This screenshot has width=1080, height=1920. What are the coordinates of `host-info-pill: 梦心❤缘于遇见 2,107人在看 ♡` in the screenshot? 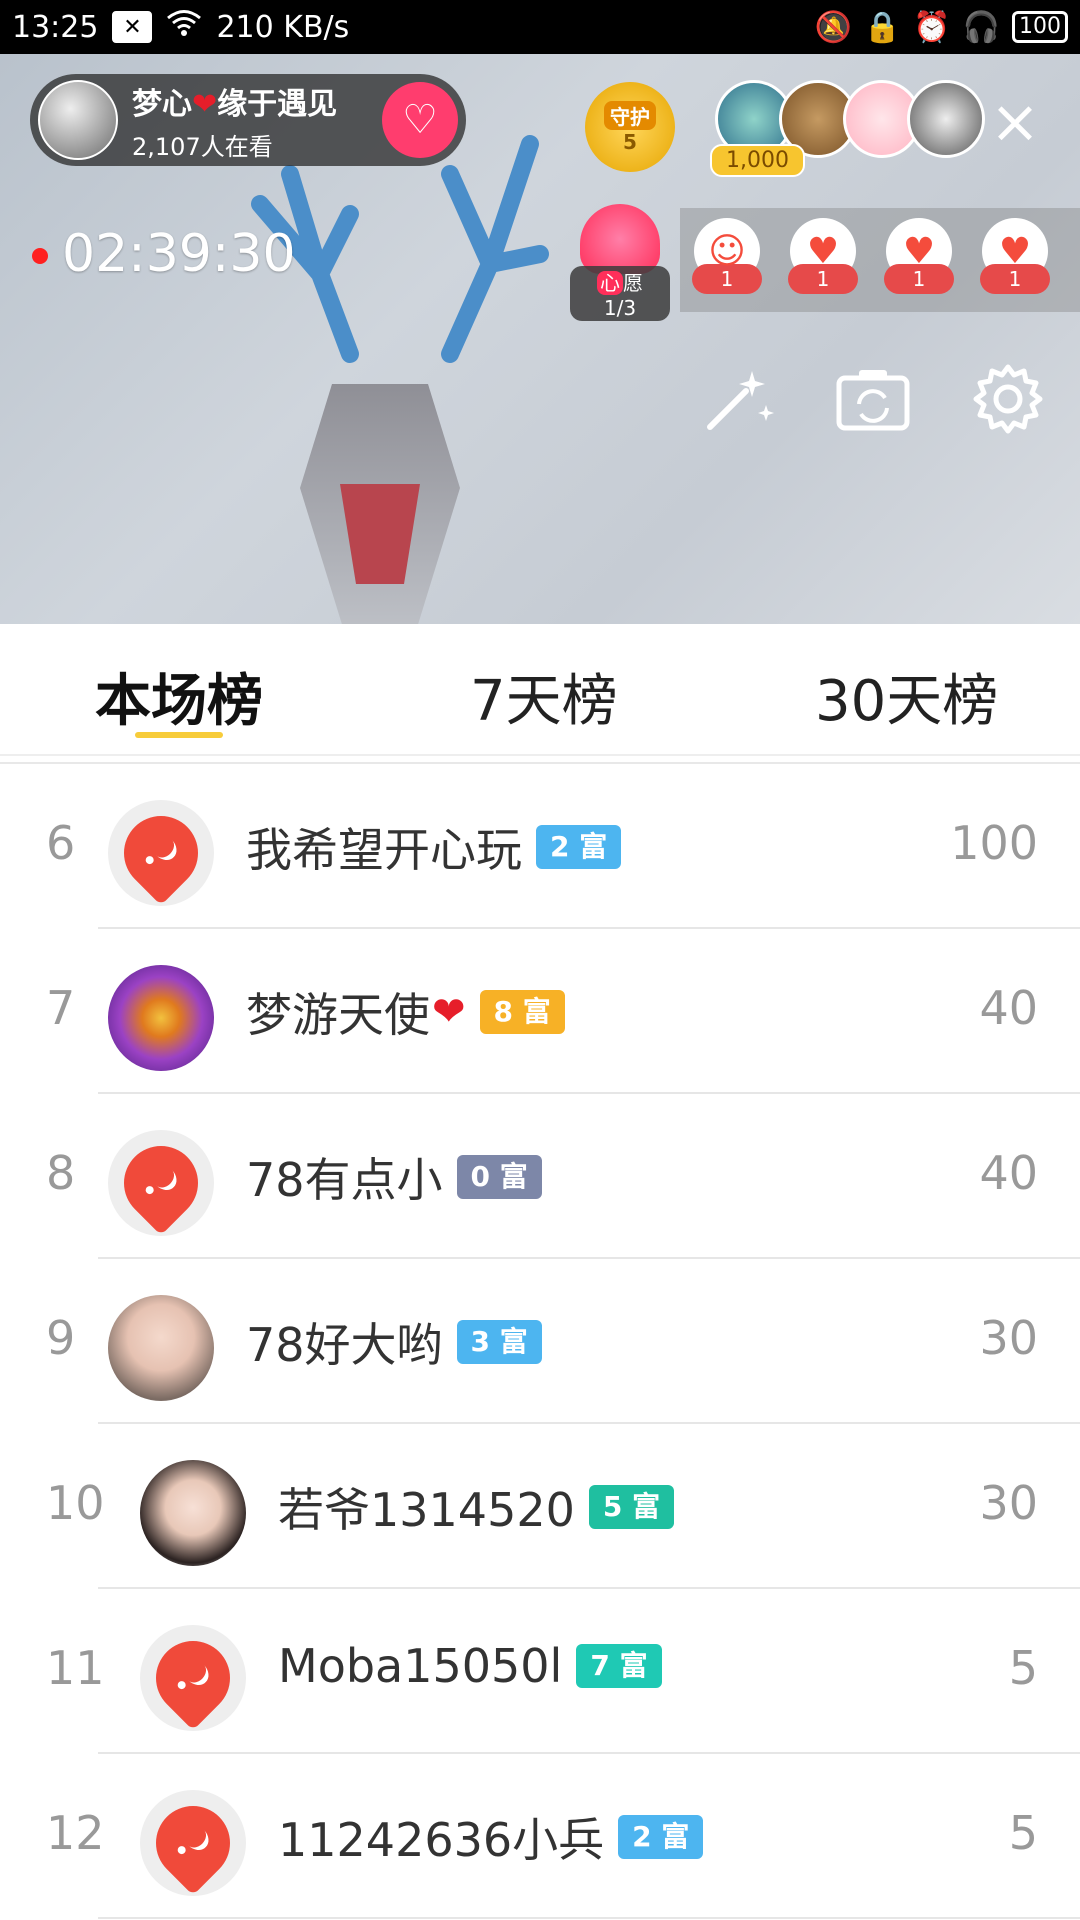 It's located at (248, 120).